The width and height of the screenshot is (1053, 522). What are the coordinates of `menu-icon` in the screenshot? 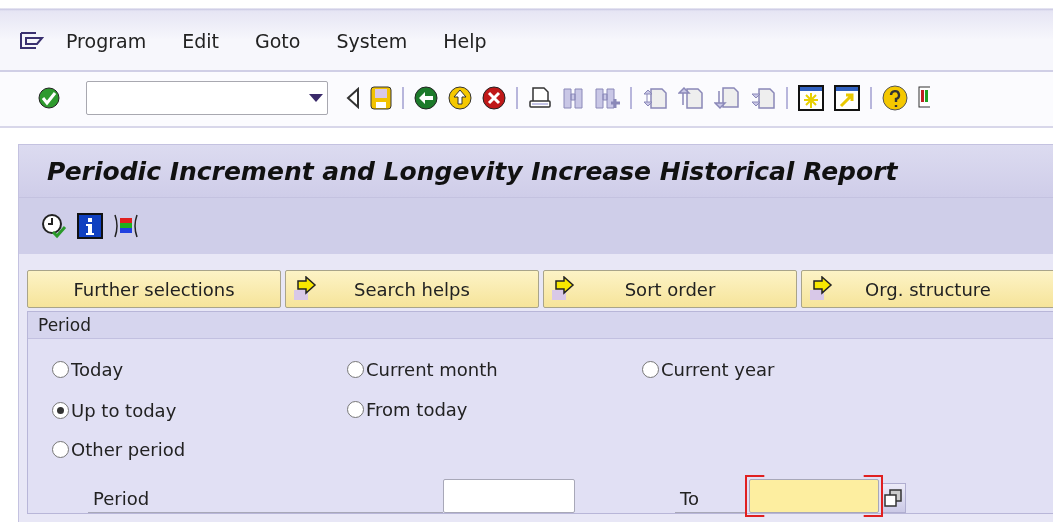 It's located at (31, 41).